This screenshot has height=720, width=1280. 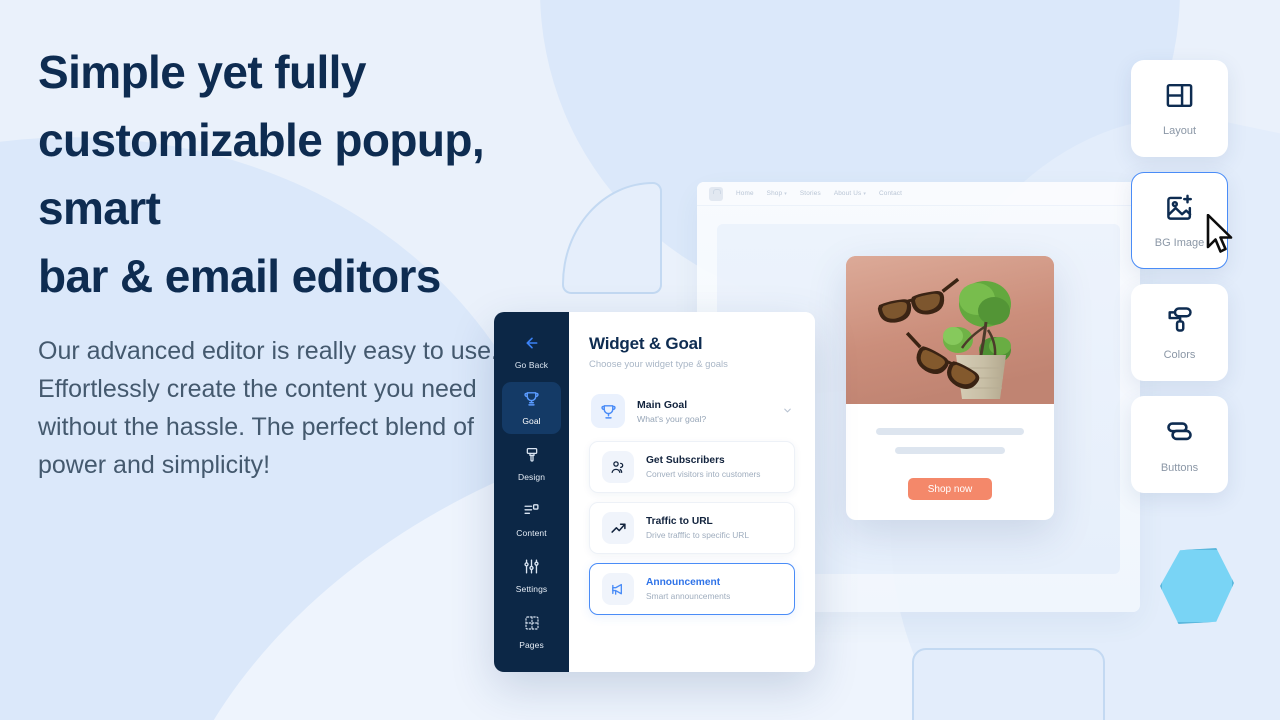 What do you see at coordinates (531, 644) in the screenshot?
I see `sidebar-label: Pages` at bounding box center [531, 644].